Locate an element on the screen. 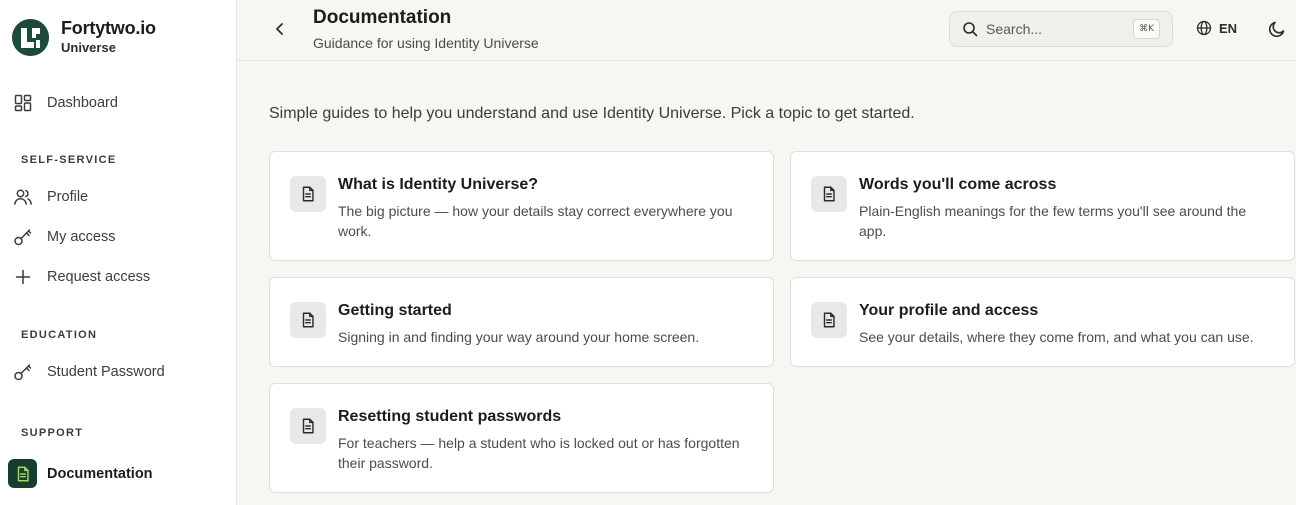  card-title: Getting started is located at coordinates (395, 310).